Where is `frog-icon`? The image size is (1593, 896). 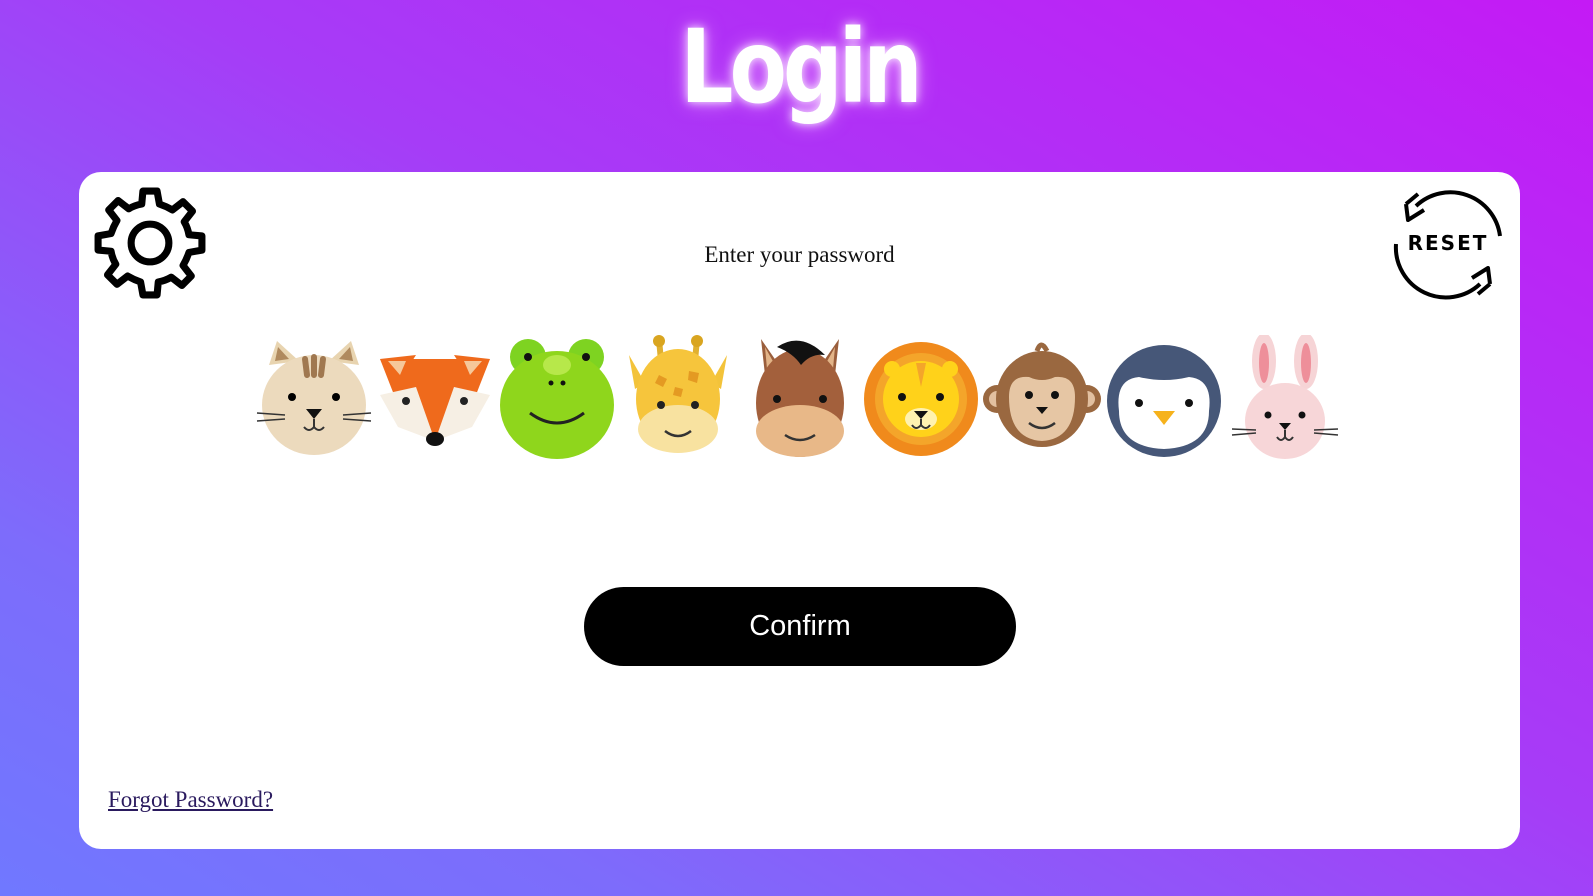
frog-icon is located at coordinates (556, 399).